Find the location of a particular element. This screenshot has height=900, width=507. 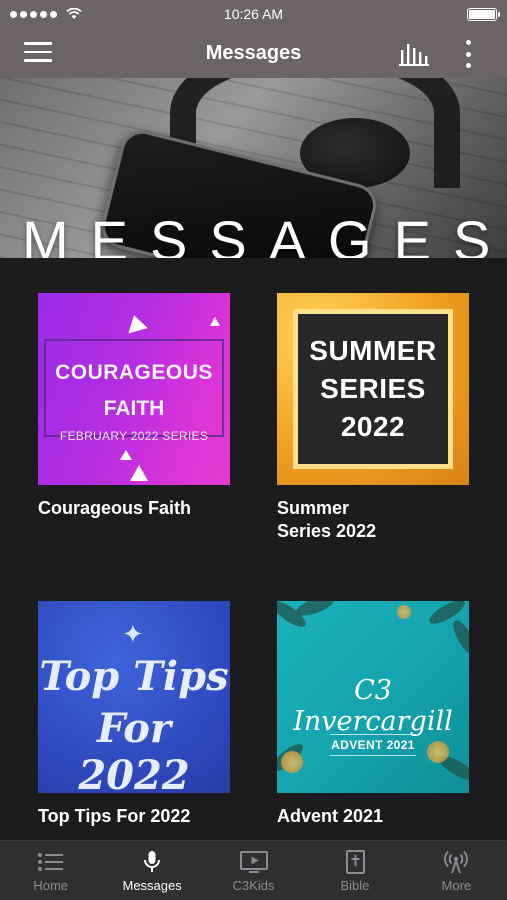

artwork-text: SERIES is located at coordinates (373, 388).